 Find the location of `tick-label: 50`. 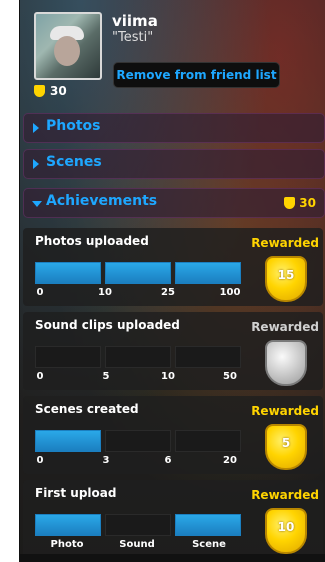

tick-label: 50 is located at coordinates (230, 376).